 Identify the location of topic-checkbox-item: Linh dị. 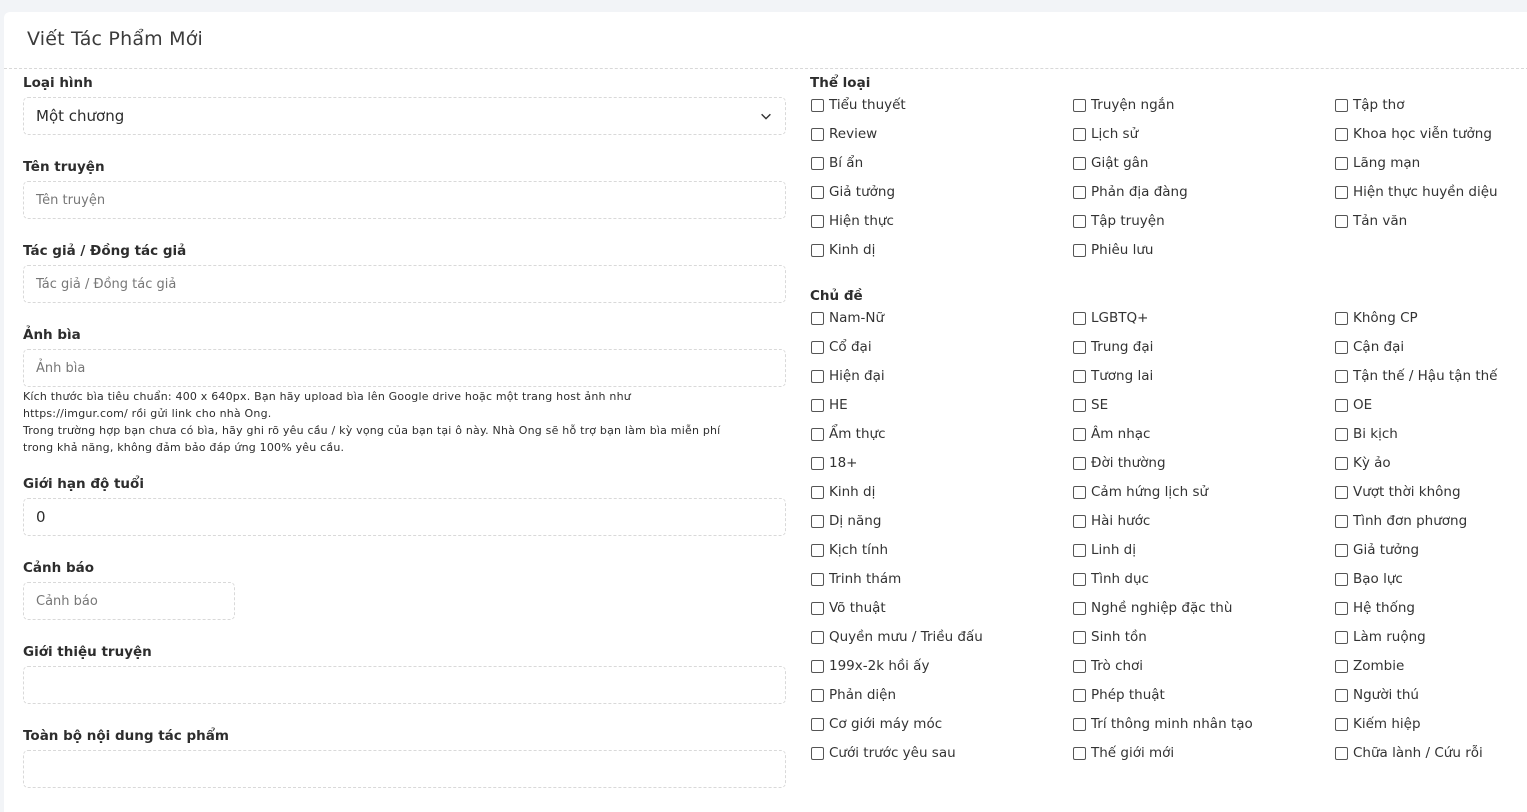
(1203, 556).